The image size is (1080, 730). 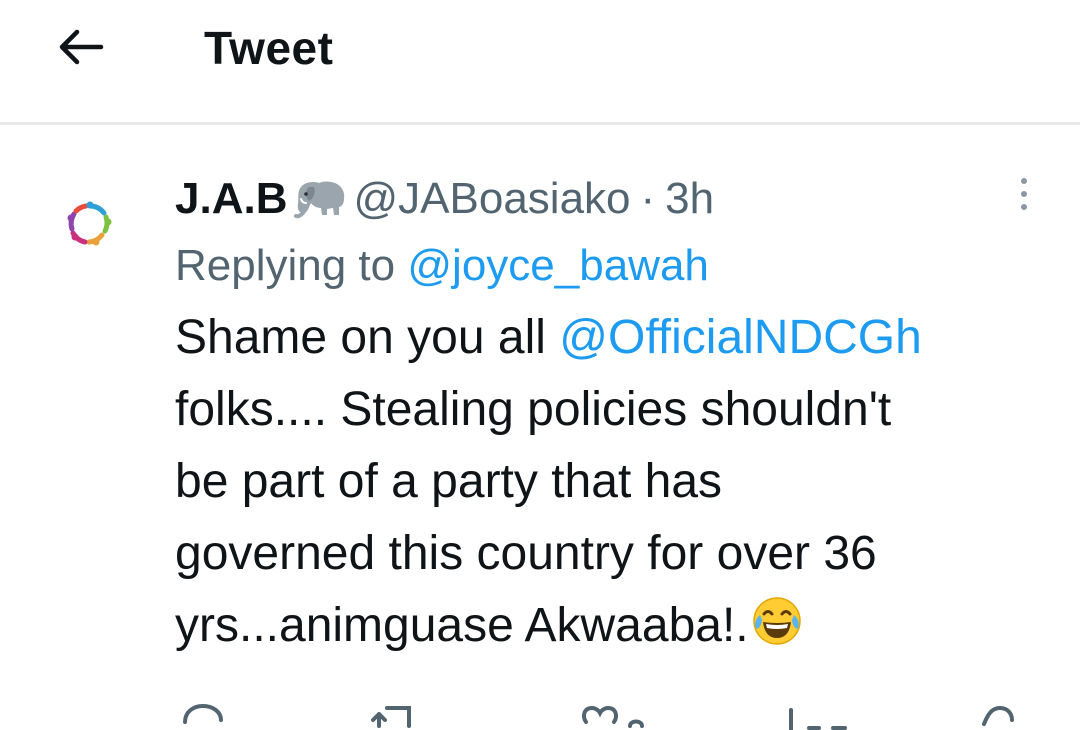 I want to click on author-name: J.A.B, so click(x=231, y=199).